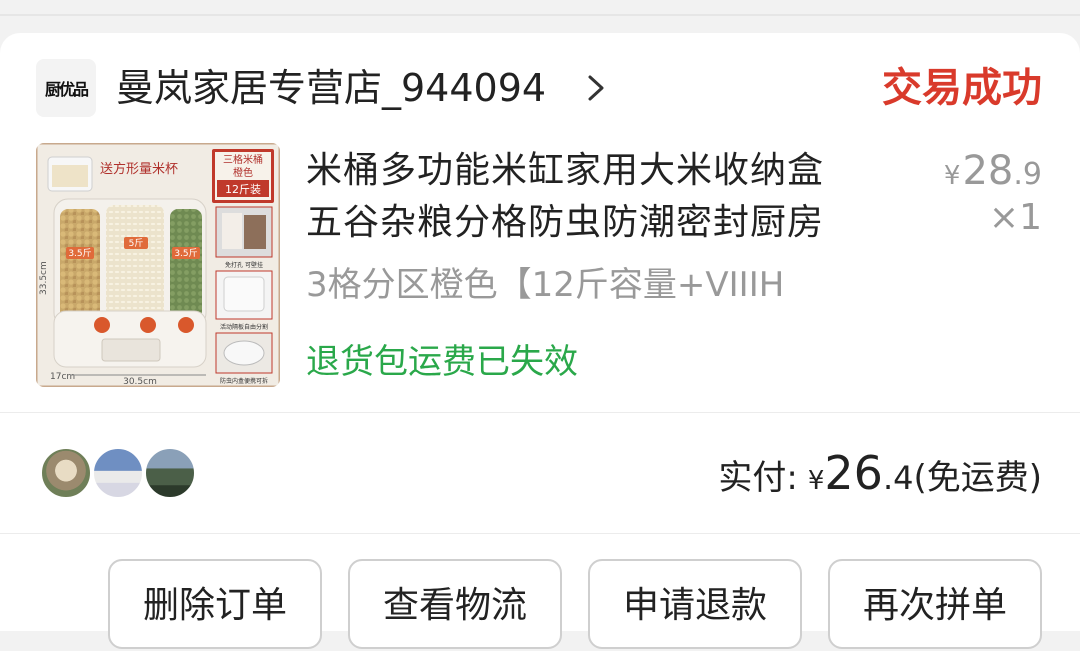  What do you see at coordinates (853, 473) in the screenshot?
I see `payment-amount-integer: 26` at bounding box center [853, 473].